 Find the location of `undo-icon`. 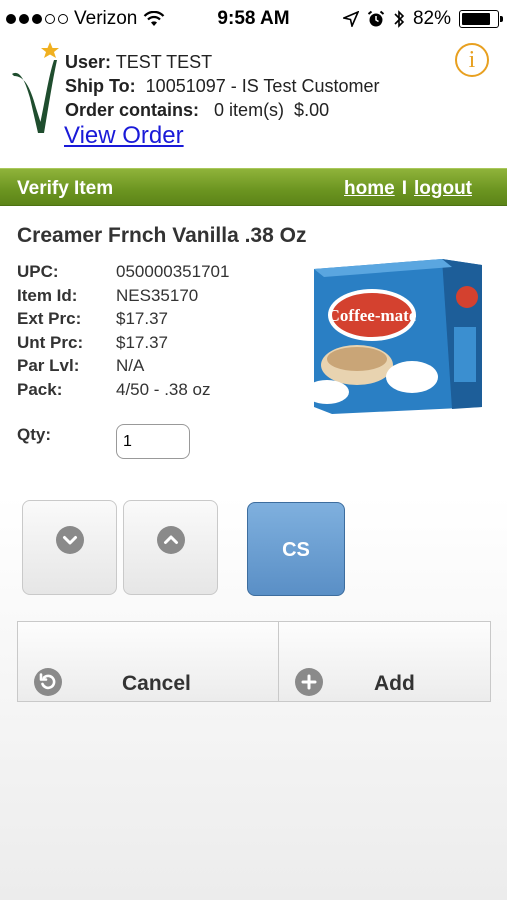

undo-icon is located at coordinates (48, 682).